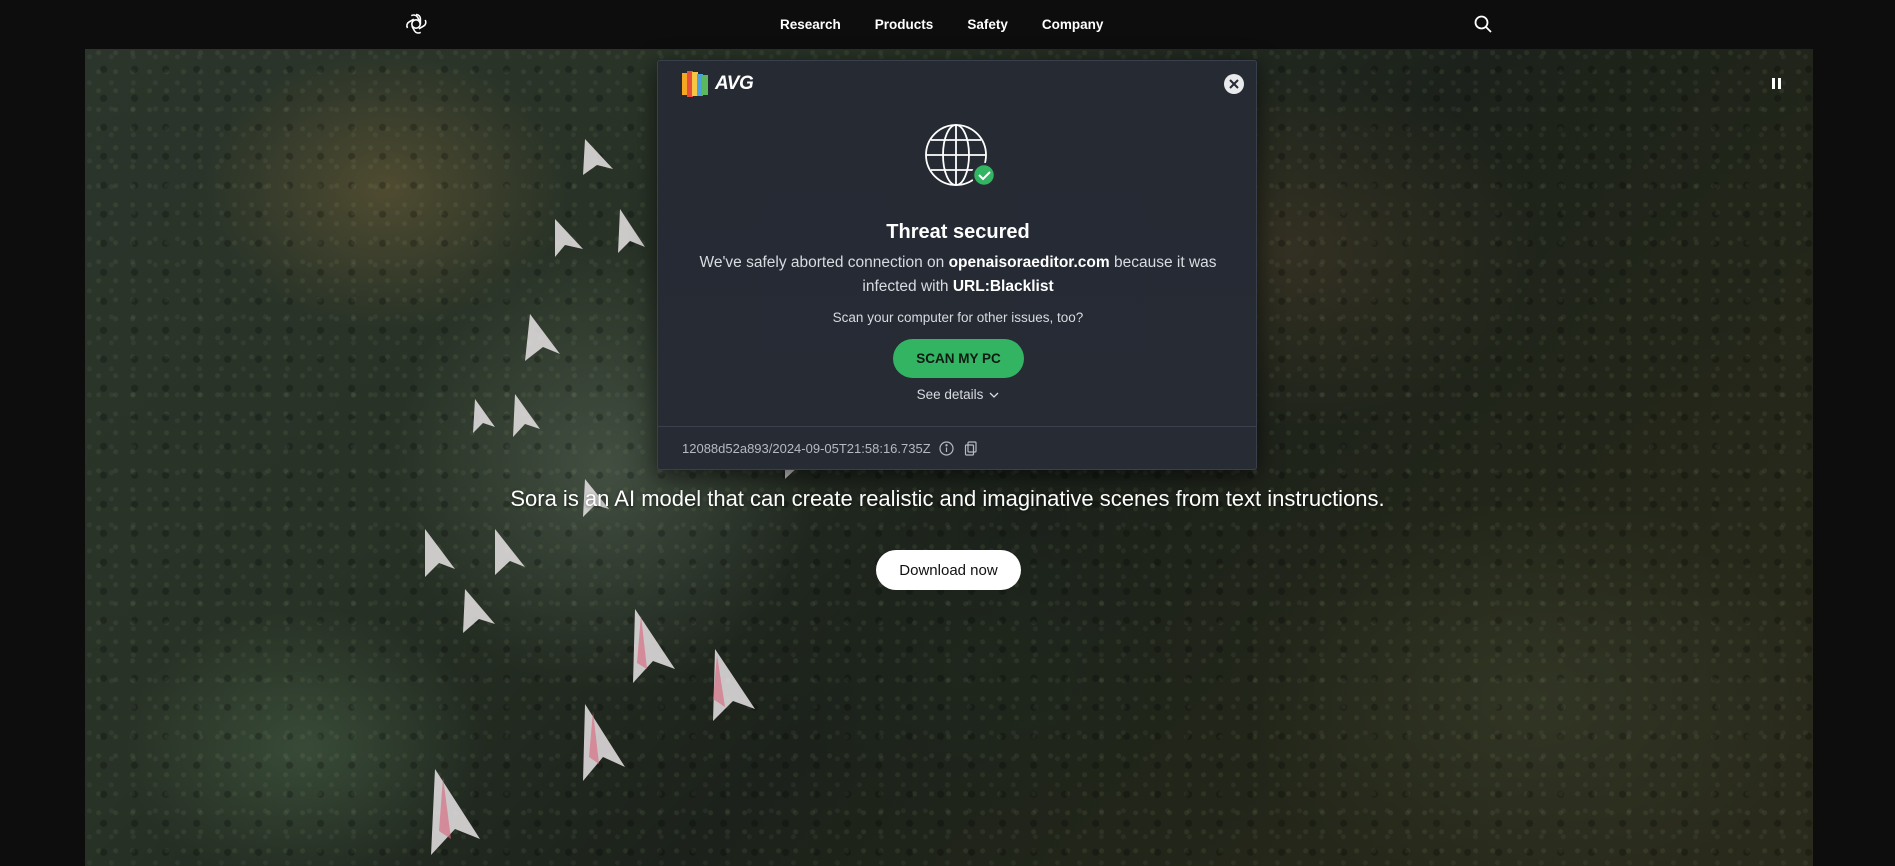 This screenshot has height=866, width=1895. I want to click on nav-link-products: Products, so click(904, 24).